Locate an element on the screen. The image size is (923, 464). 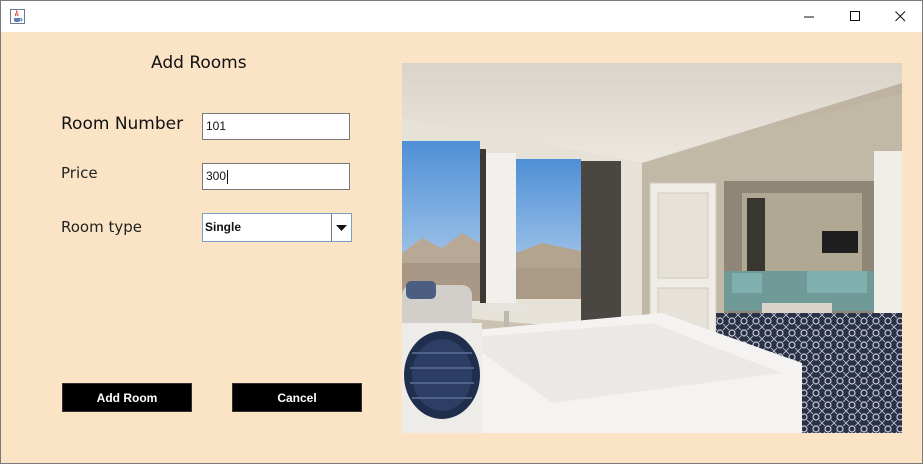
room-number-value: 101 is located at coordinates (216, 126).